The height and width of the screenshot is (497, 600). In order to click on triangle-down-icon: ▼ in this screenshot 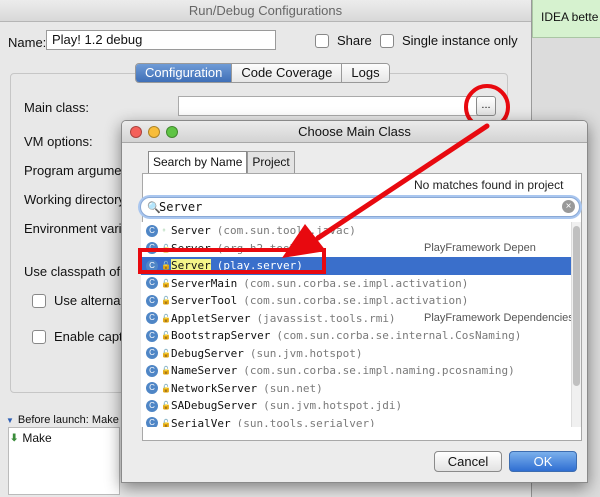, I will do `click(10, 420)`.